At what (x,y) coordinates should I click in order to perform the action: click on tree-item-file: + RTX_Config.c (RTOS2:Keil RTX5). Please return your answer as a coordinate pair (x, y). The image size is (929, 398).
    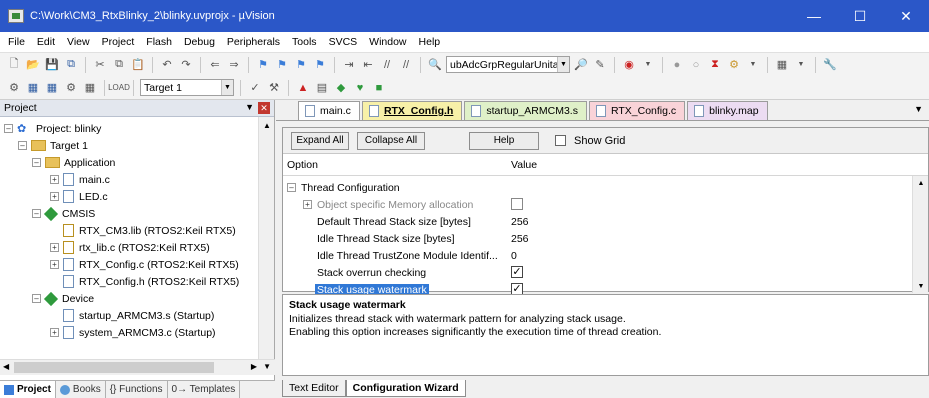
    Looking at the image, I should click on (144, 264).